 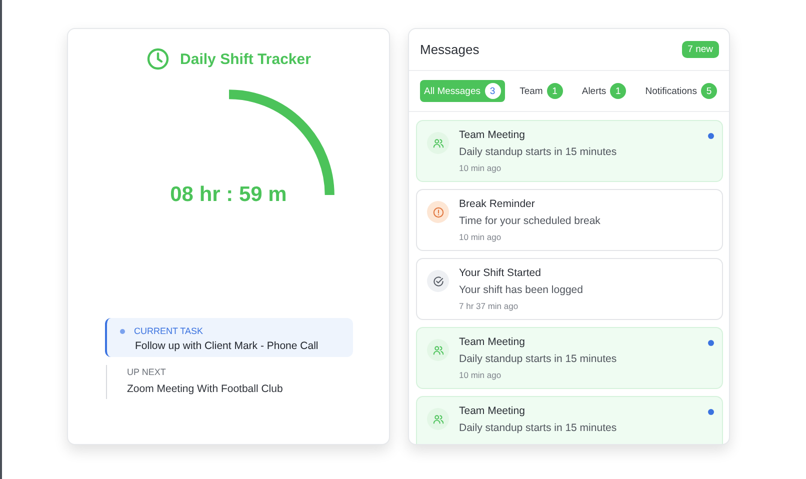 I want to click on up-next-label: UP NEXT, so click(x=147, y=372).